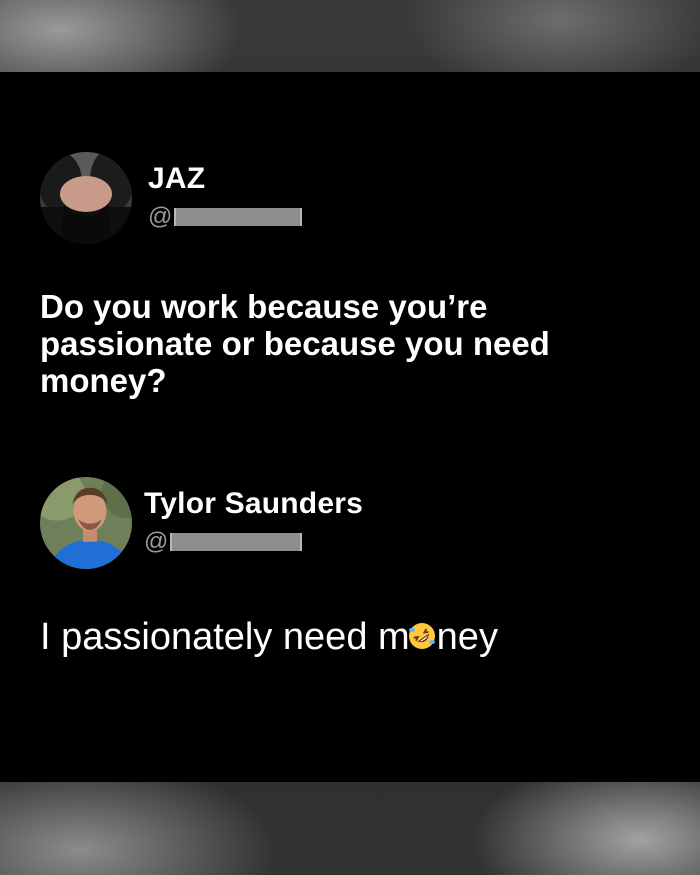  What do you see at coordinates (225, 179) in the screenshot?
I see `author-name: JAZ` at bounding box center [225, 179].